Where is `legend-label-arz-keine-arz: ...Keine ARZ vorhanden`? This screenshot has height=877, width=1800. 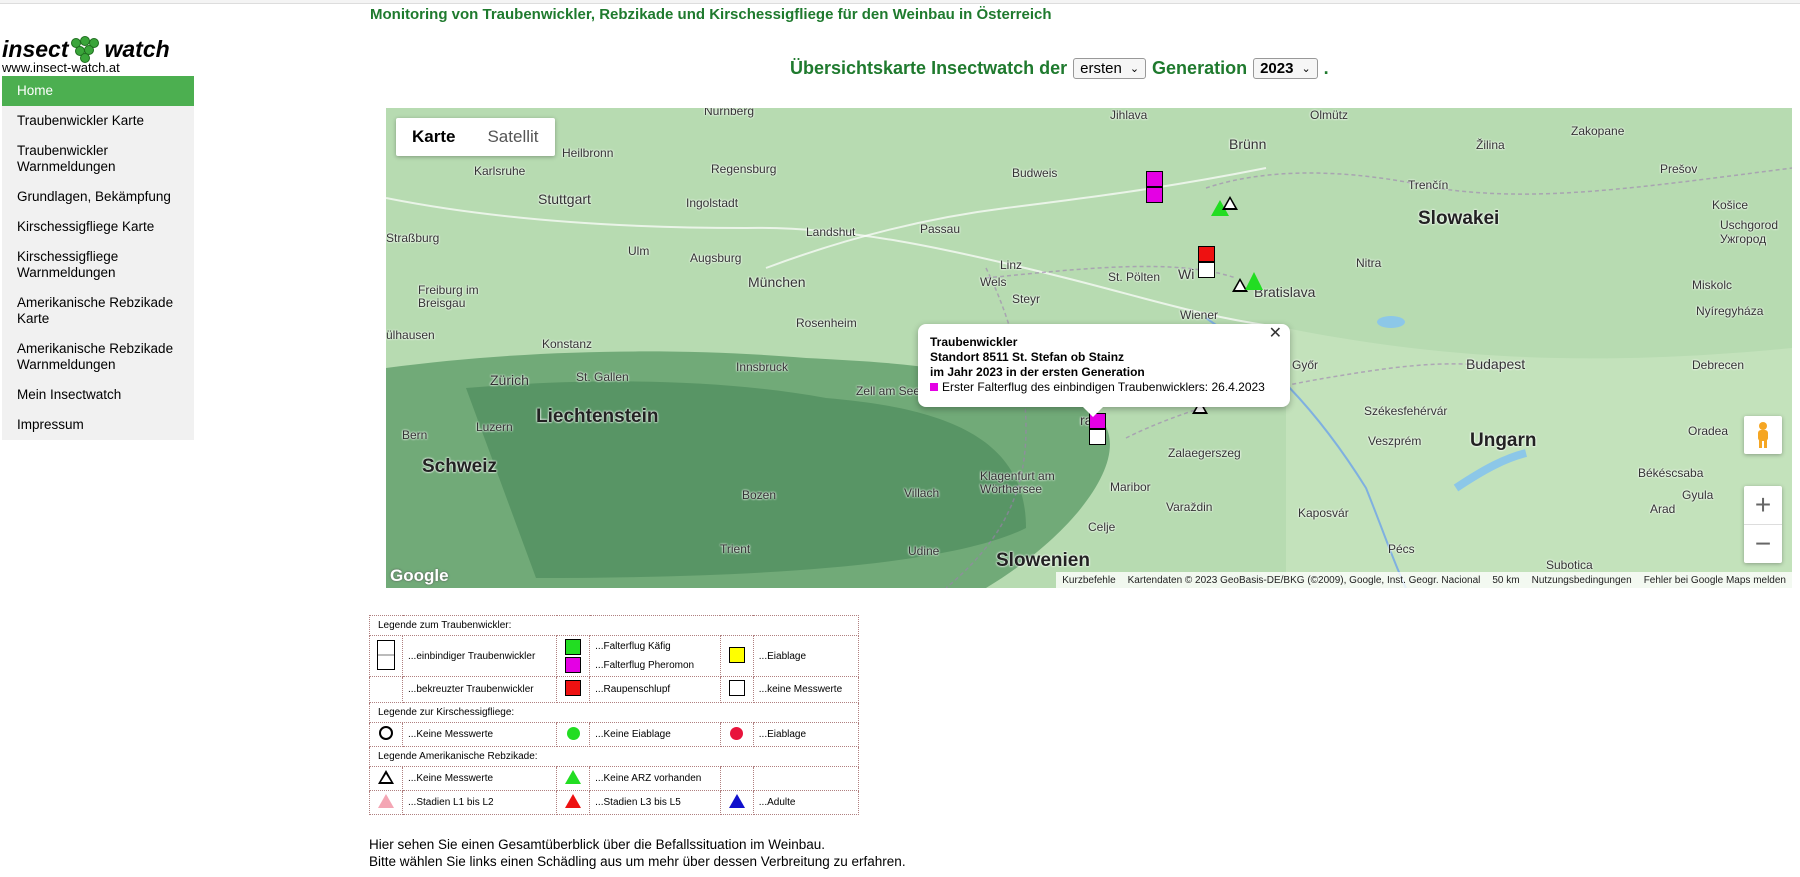
legend-label-arz-keine-arz: ...Keine ARZ vorhanden is located at coordinates (655, 778).